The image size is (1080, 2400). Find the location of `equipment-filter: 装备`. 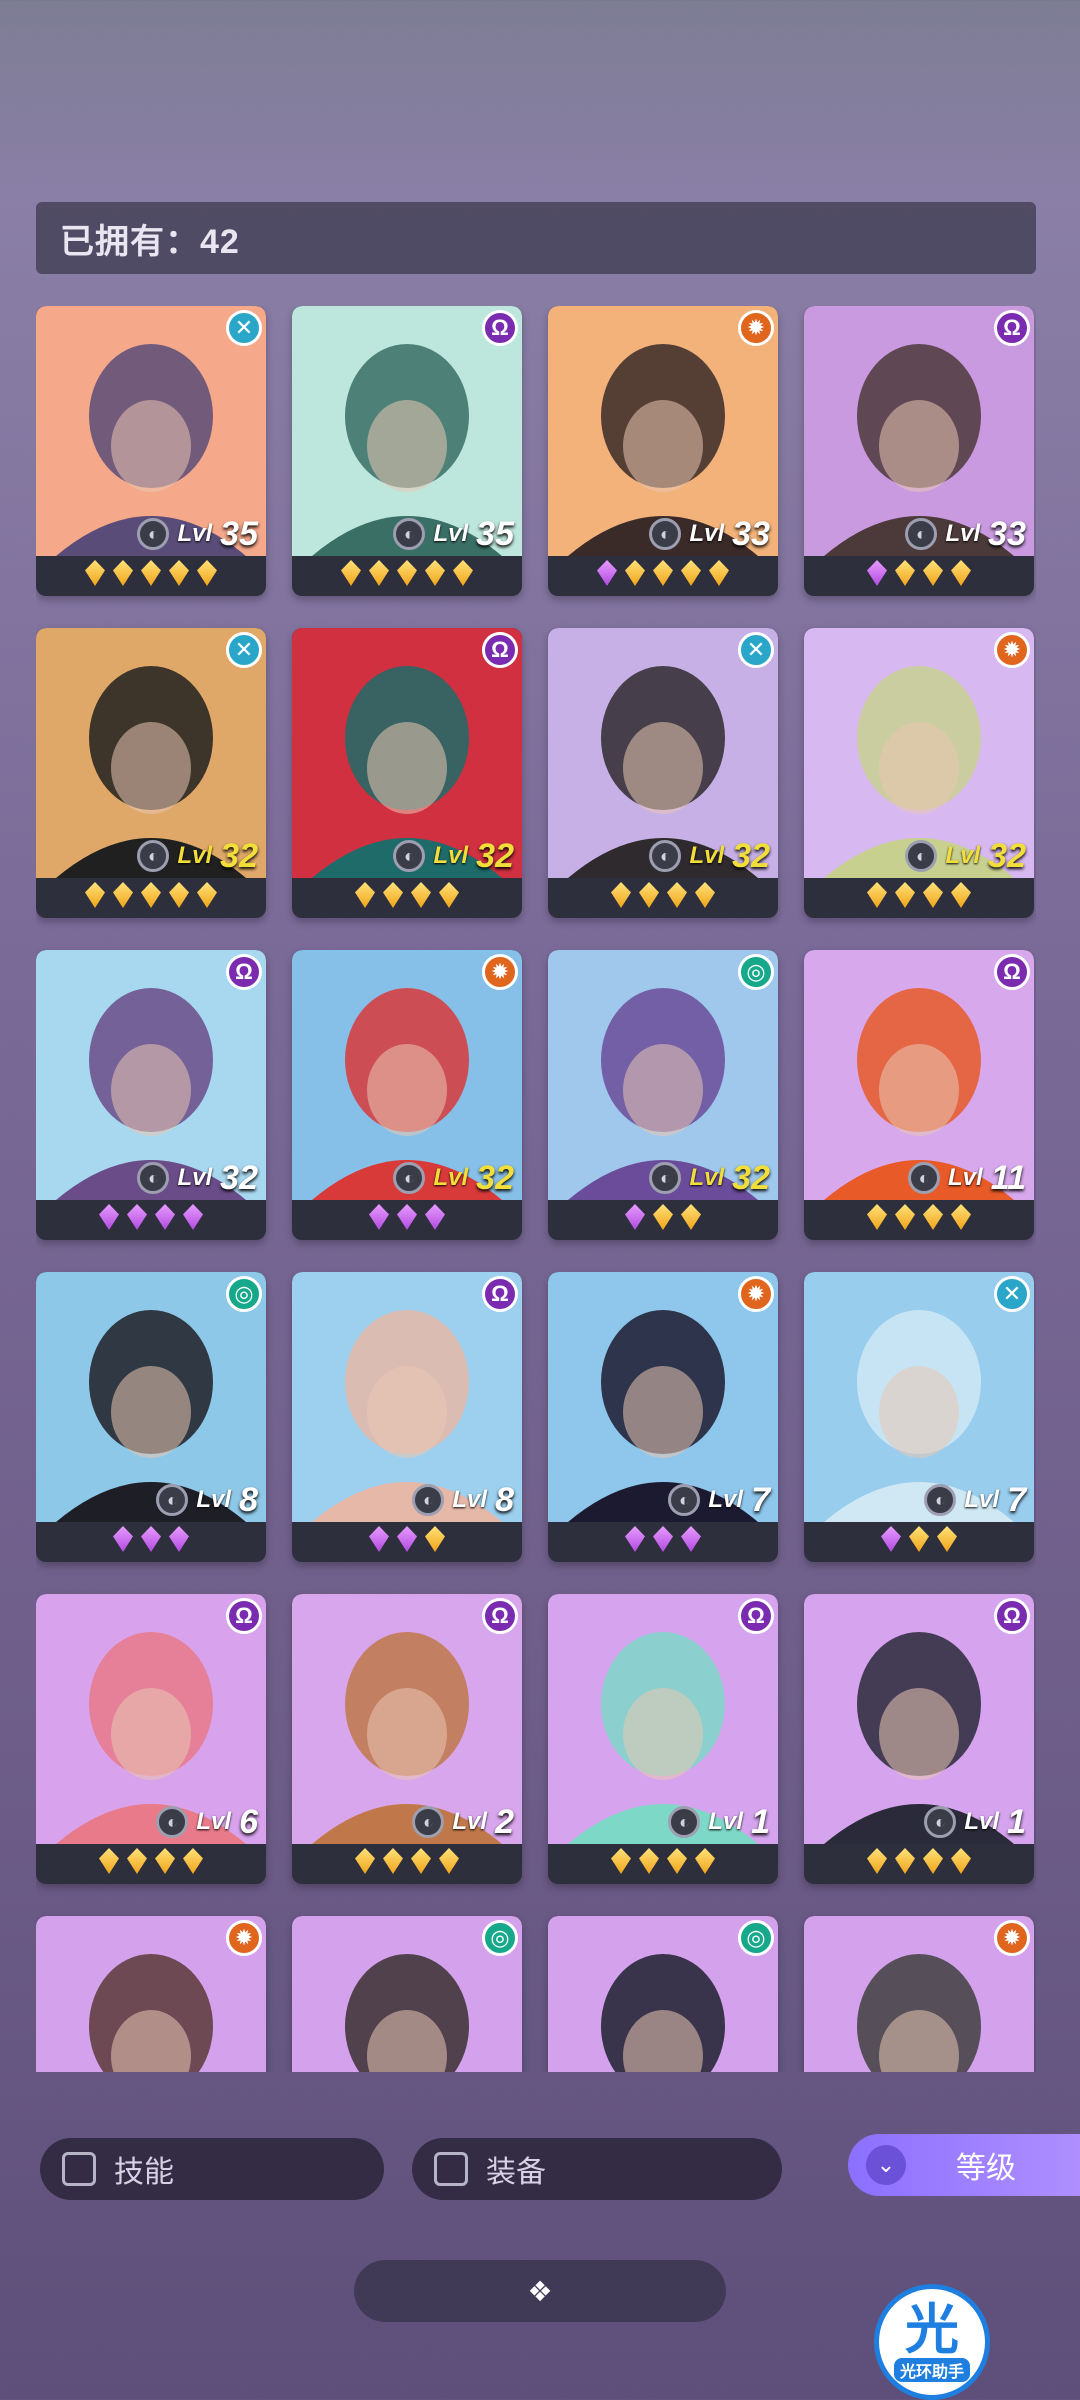

equipment-filter: 装备 is located at coordinates (597, 2169).